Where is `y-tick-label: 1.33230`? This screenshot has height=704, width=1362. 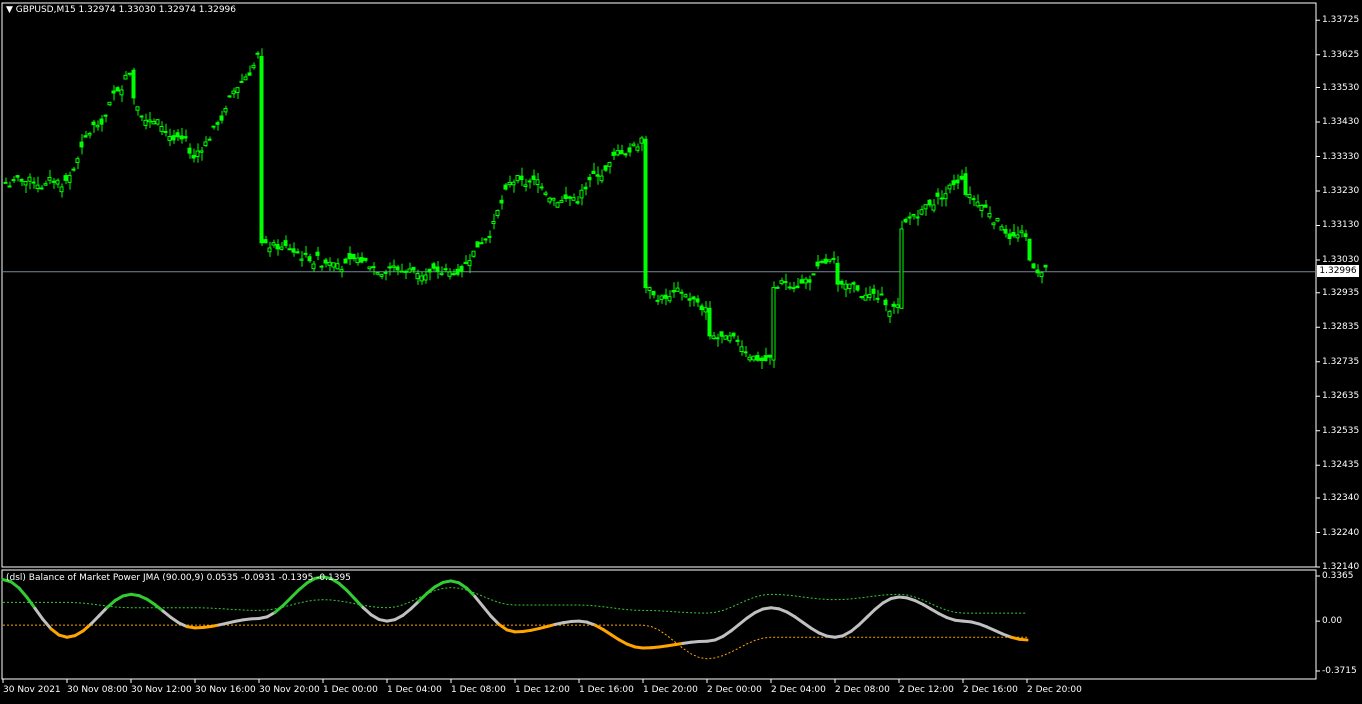
y-tick-label: 1.33230 is located at coordinates (1340, 191).